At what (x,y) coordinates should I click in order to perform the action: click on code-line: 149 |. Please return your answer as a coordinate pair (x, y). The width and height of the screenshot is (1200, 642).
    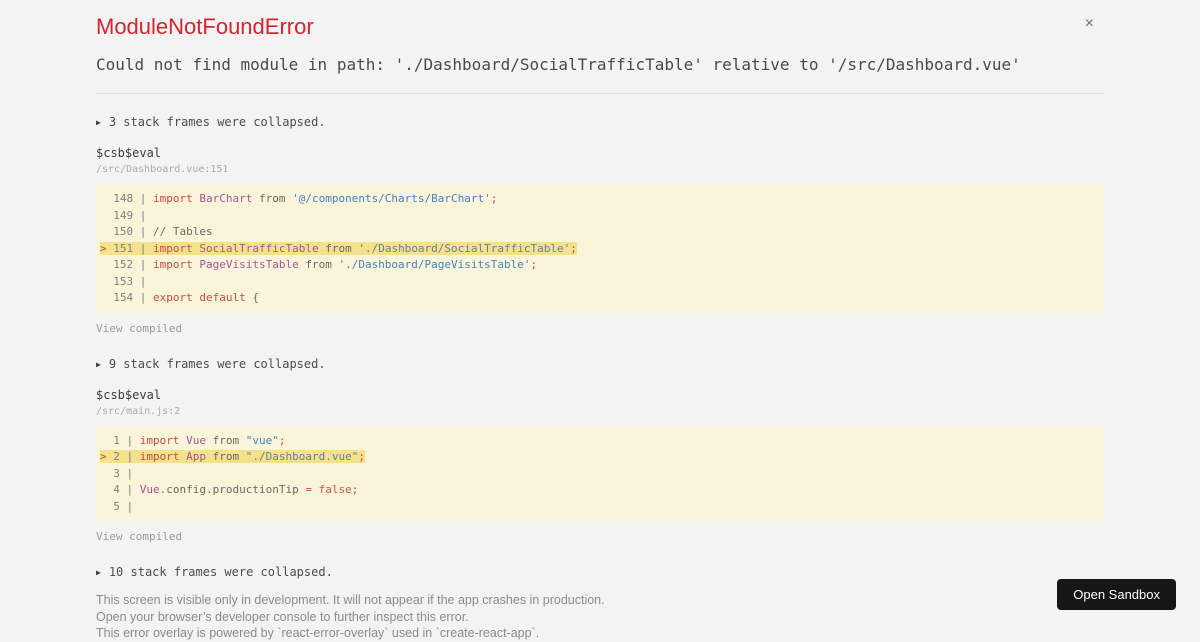
    Looking at the image, I should click on (129, 215).